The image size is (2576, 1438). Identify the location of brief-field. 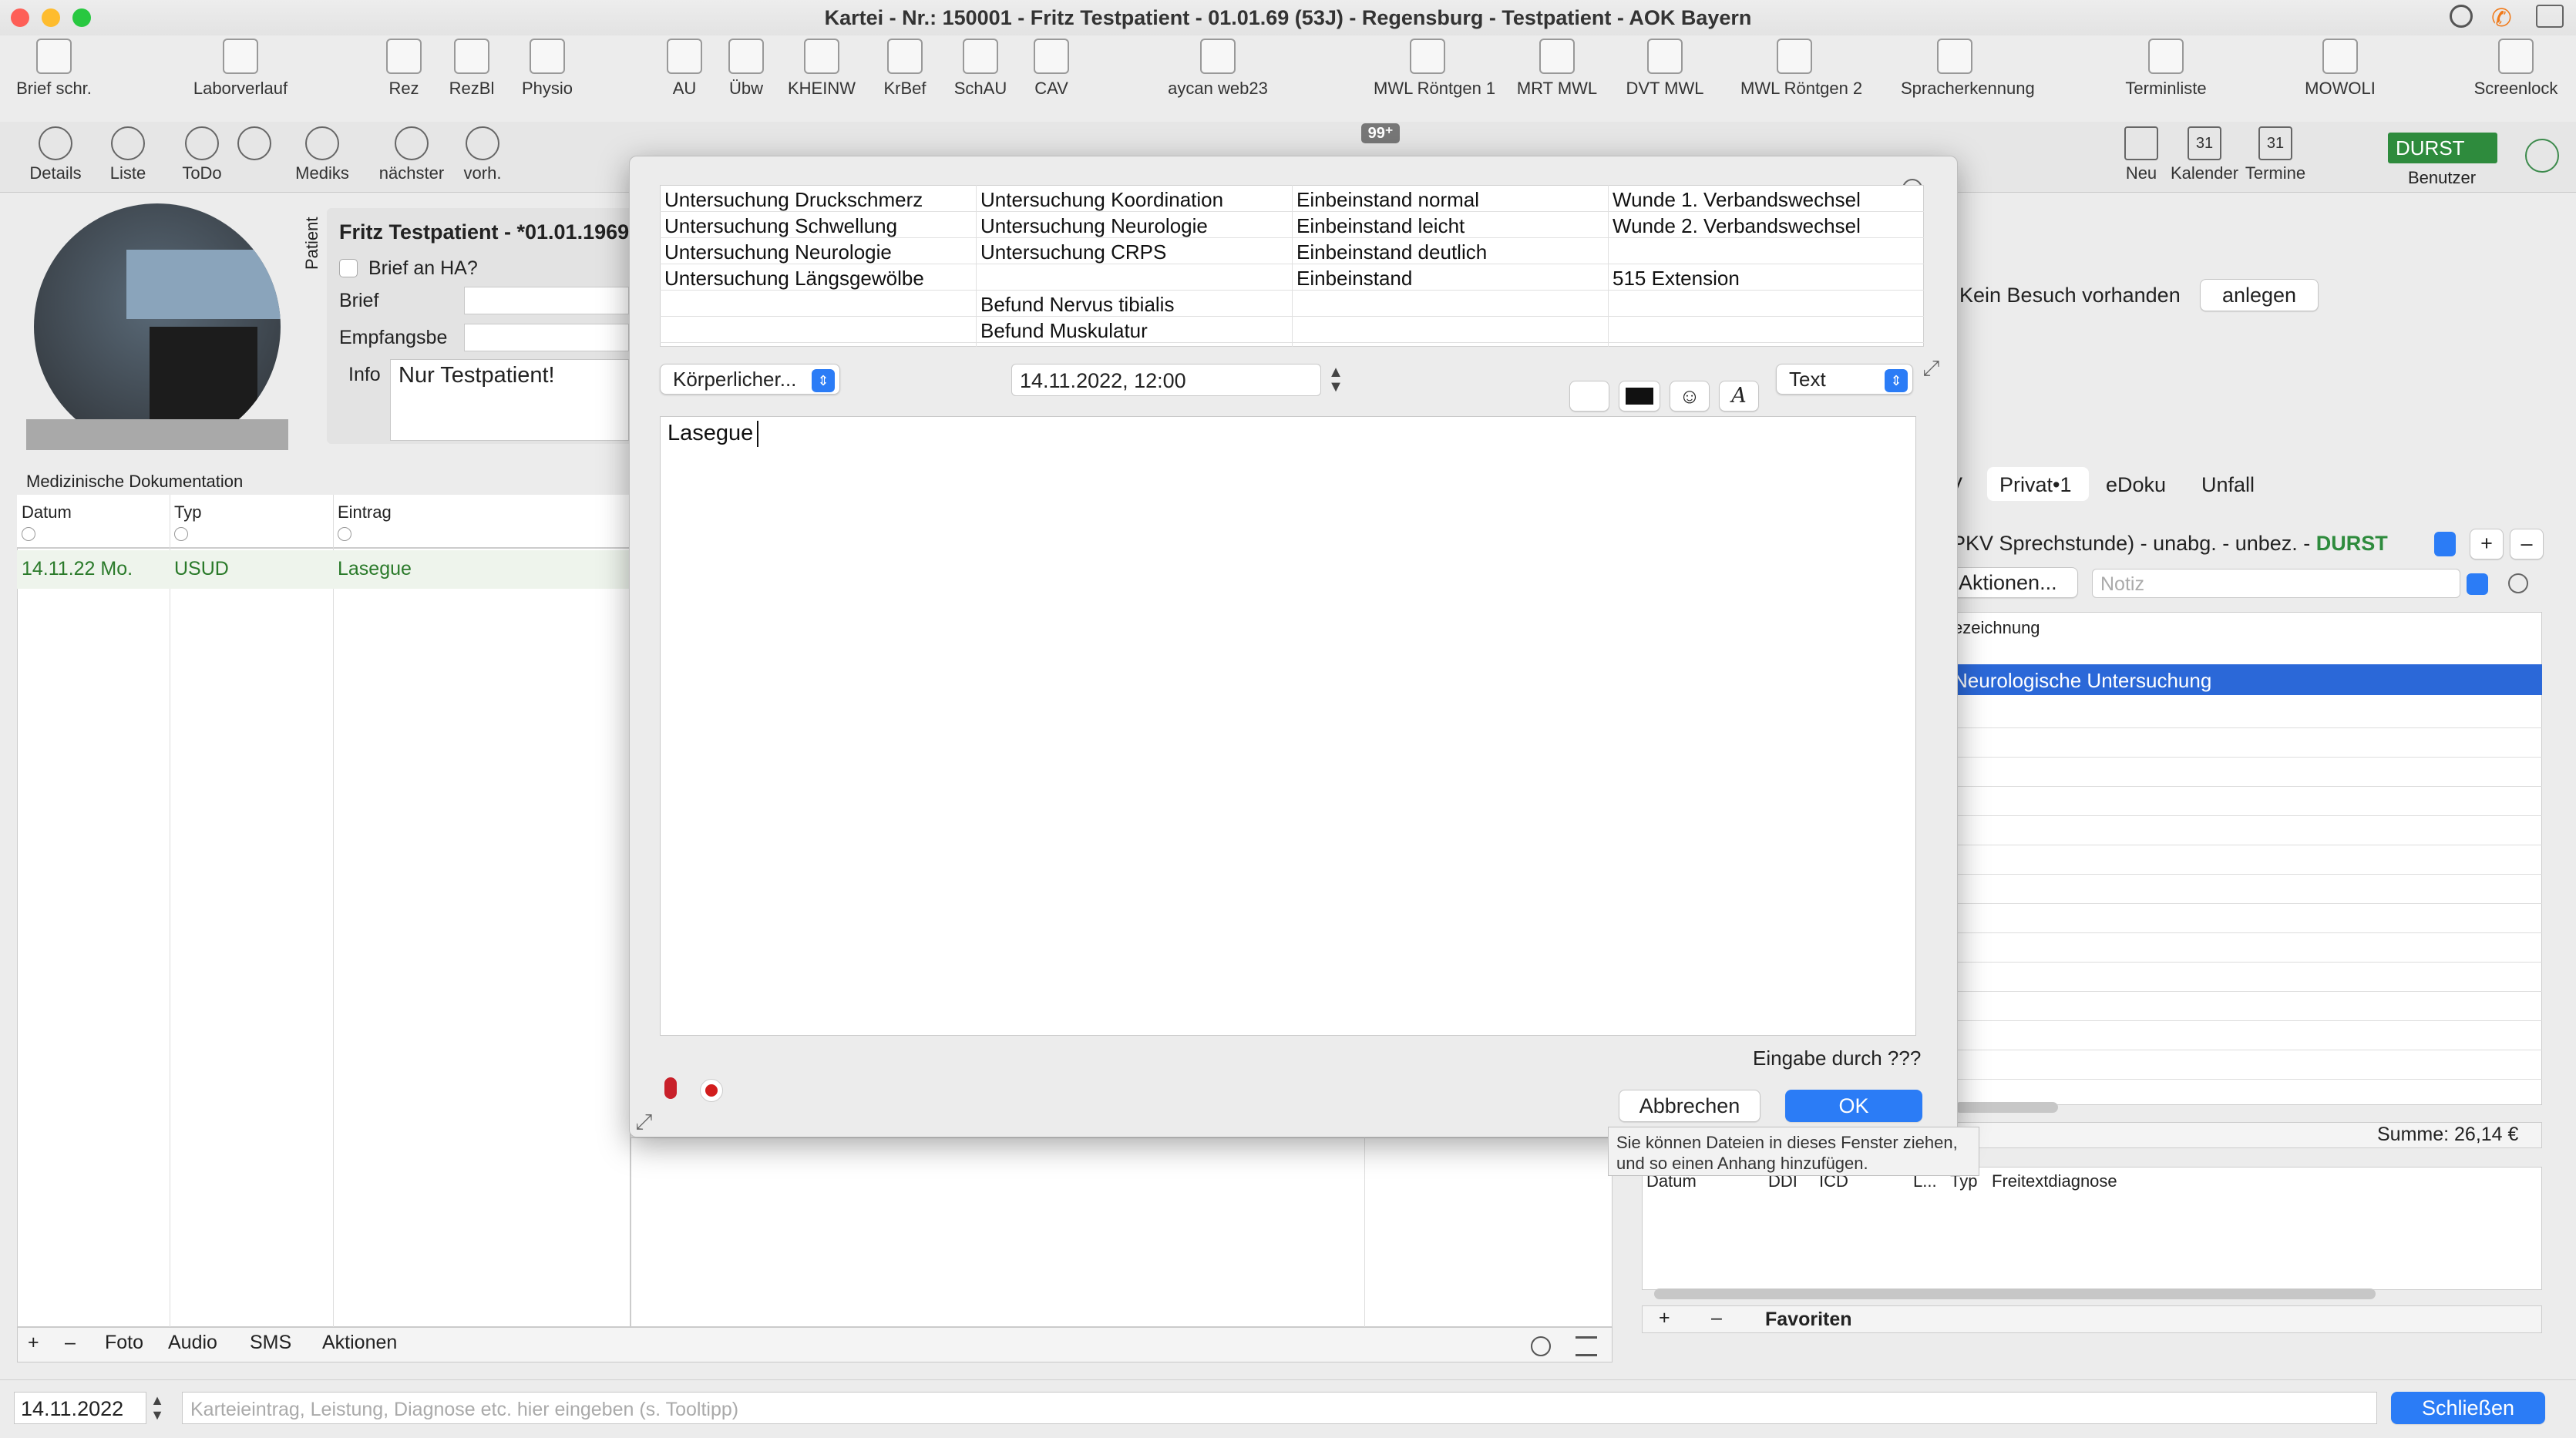
(546, 300).